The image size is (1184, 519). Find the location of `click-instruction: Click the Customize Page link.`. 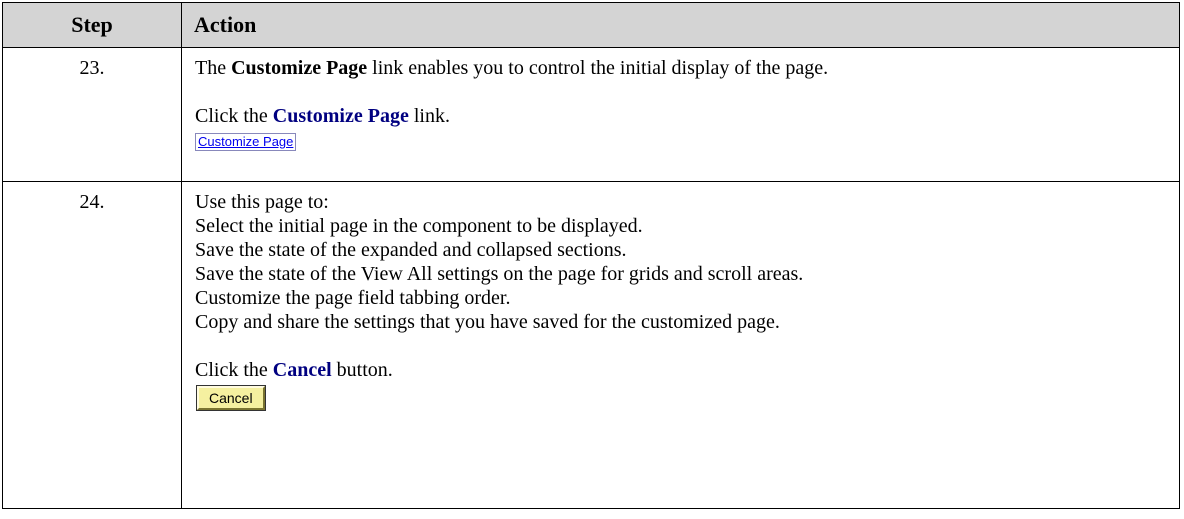

click-instruction: Click the Customize Page link. is located at coordinates (681, 116).